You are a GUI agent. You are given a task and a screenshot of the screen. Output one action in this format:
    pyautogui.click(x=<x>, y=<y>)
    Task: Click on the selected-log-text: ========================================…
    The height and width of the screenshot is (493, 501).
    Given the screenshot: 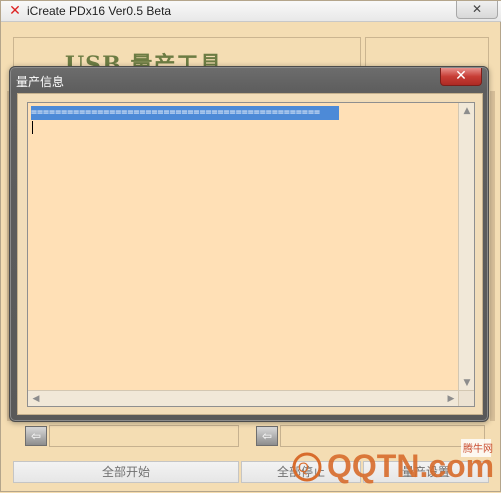 What is the action you would take?
    pyautogui.click(x=185, y=113)
    